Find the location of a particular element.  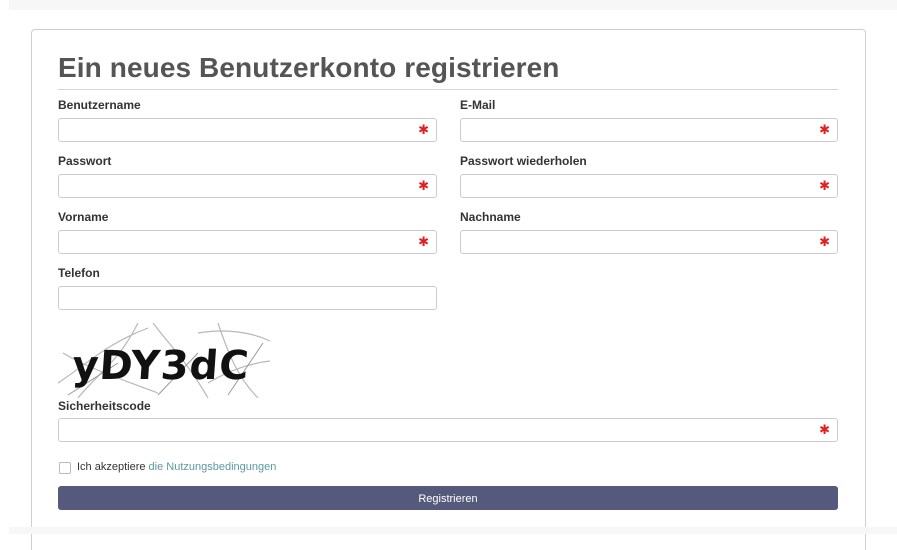

title-divider is located at coordinates (448, 89).